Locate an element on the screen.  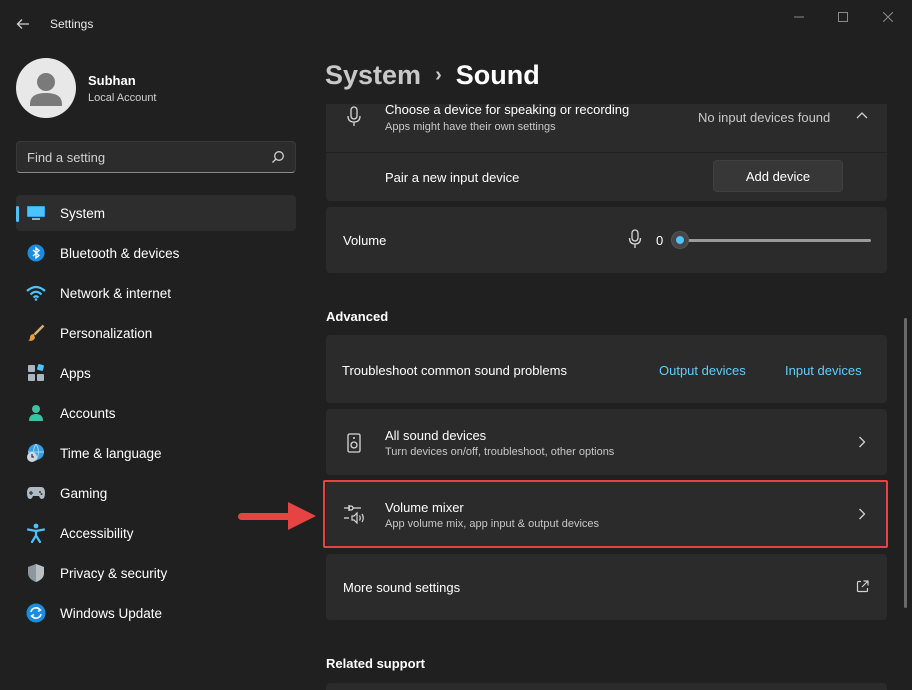
scrollbar is located at coordinates (905, 463).